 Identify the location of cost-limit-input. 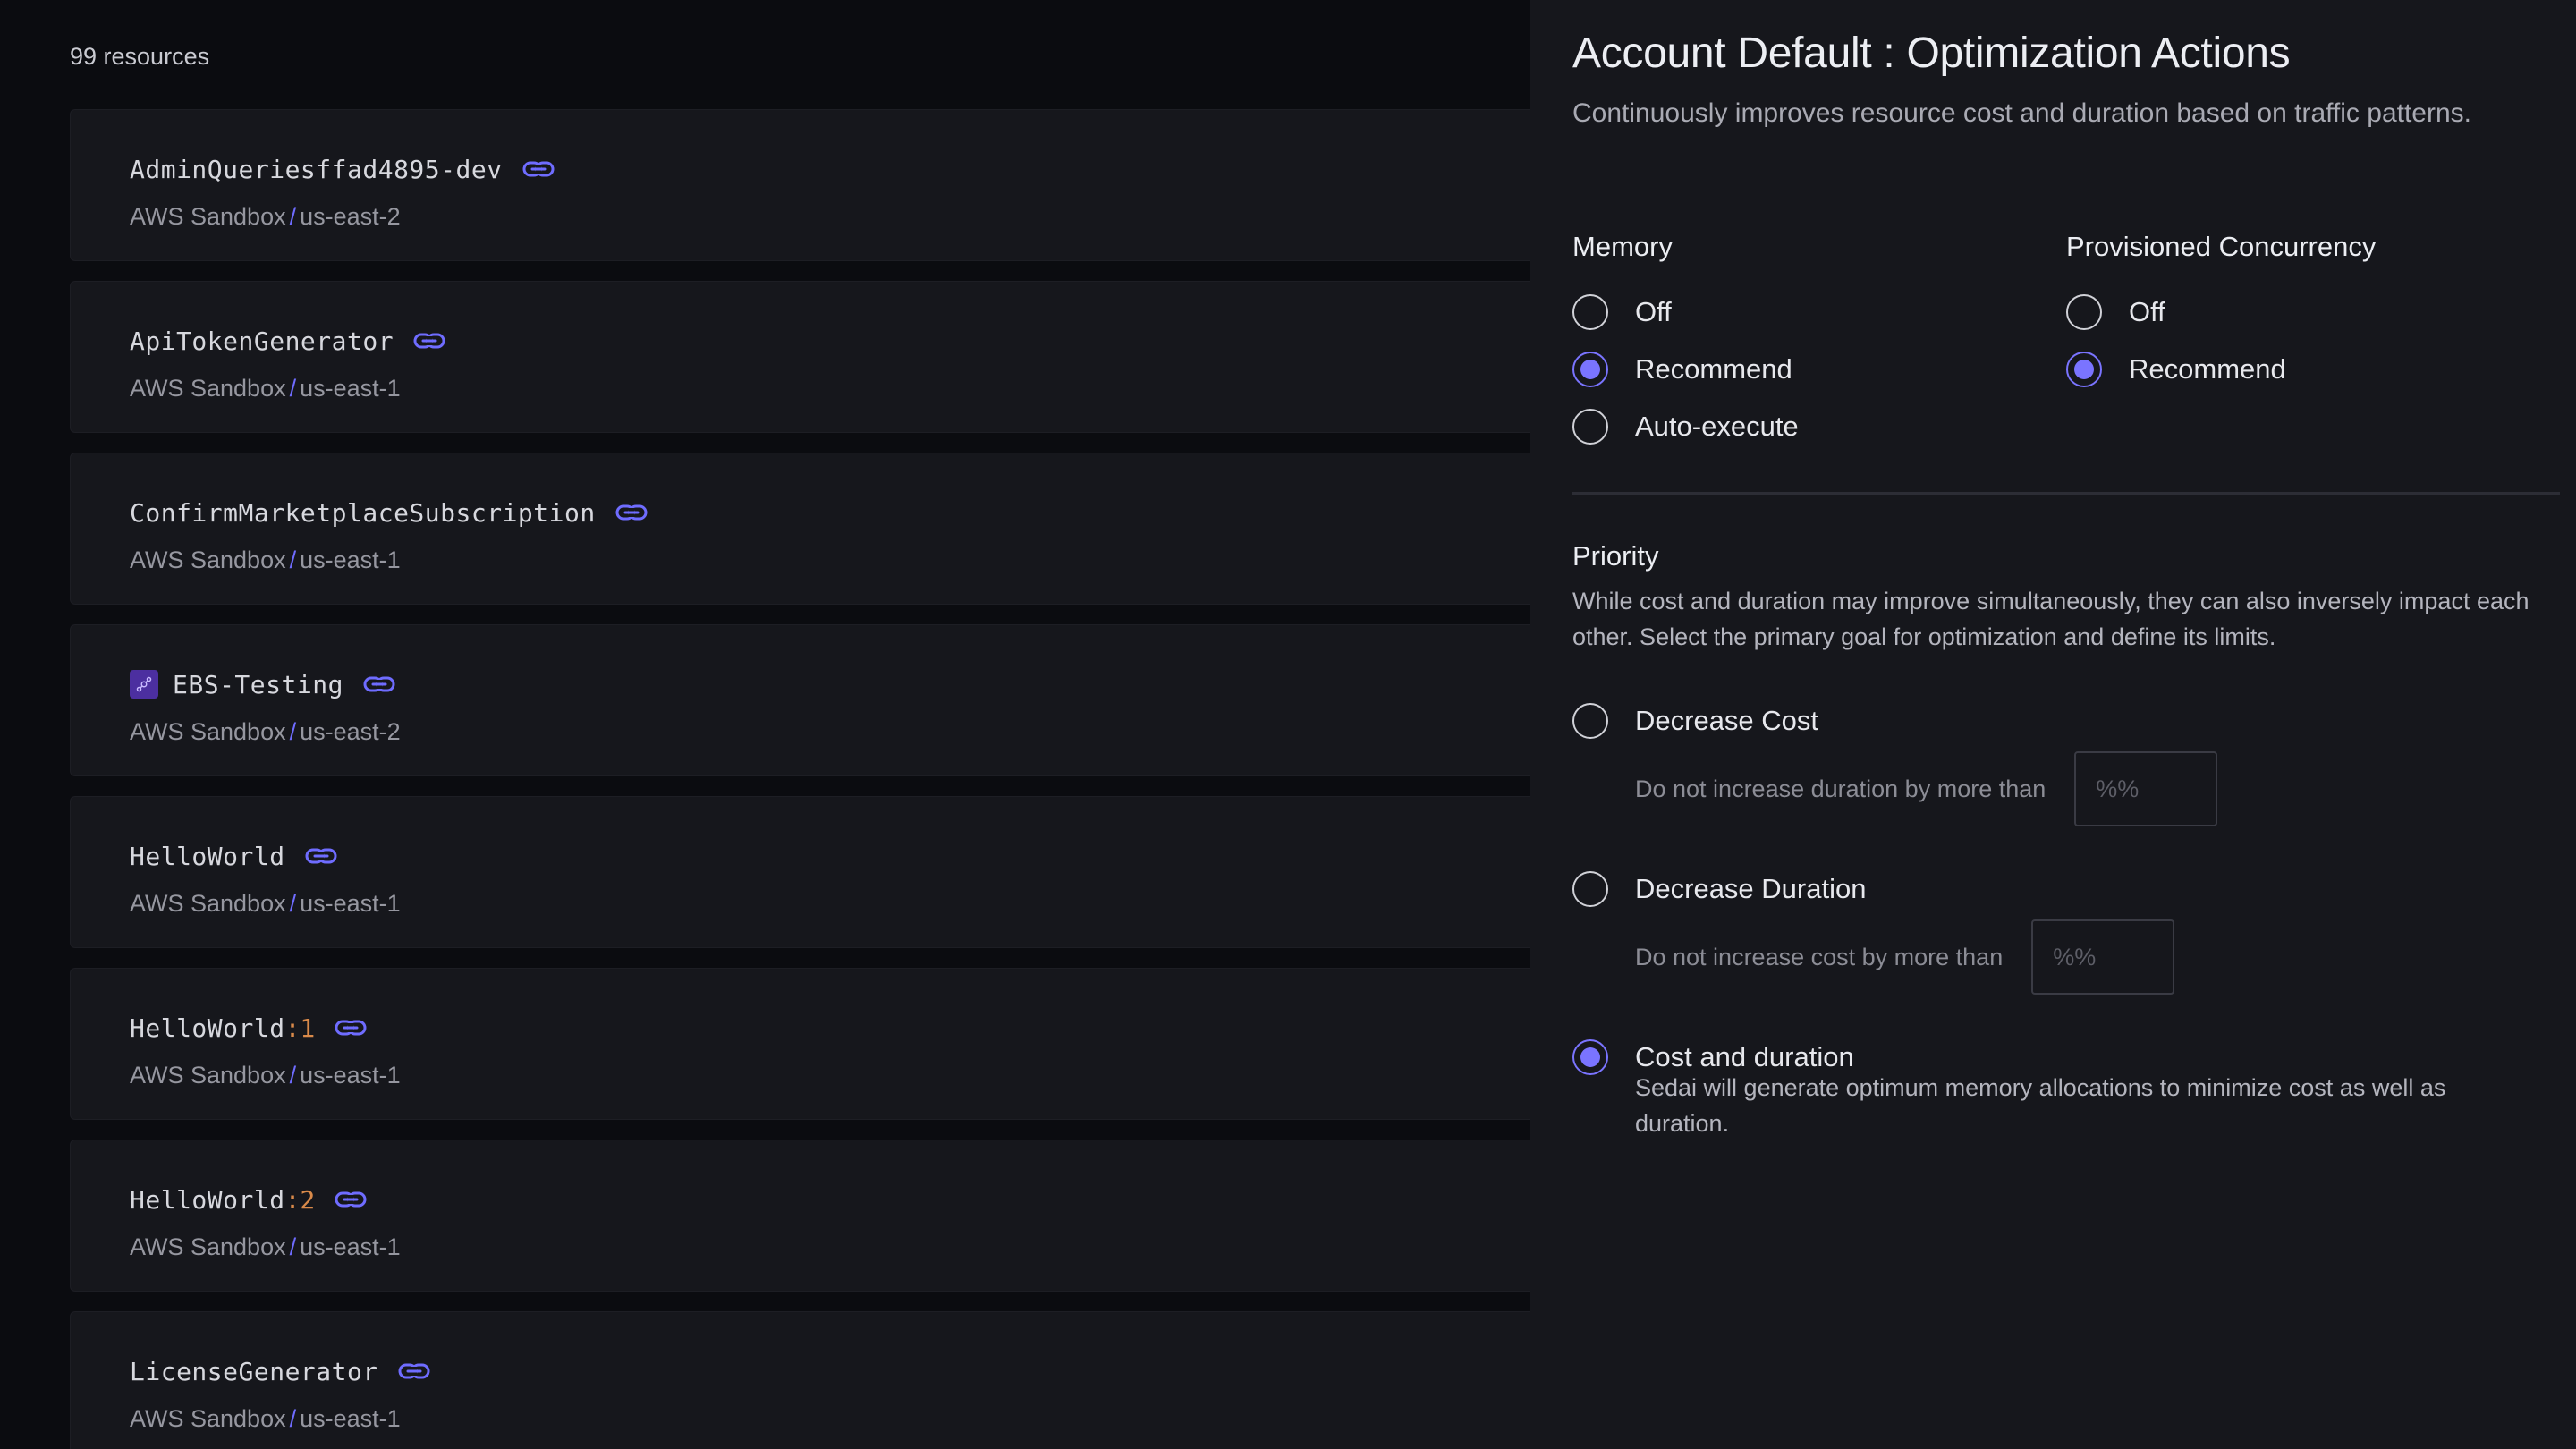
(2103, 957).